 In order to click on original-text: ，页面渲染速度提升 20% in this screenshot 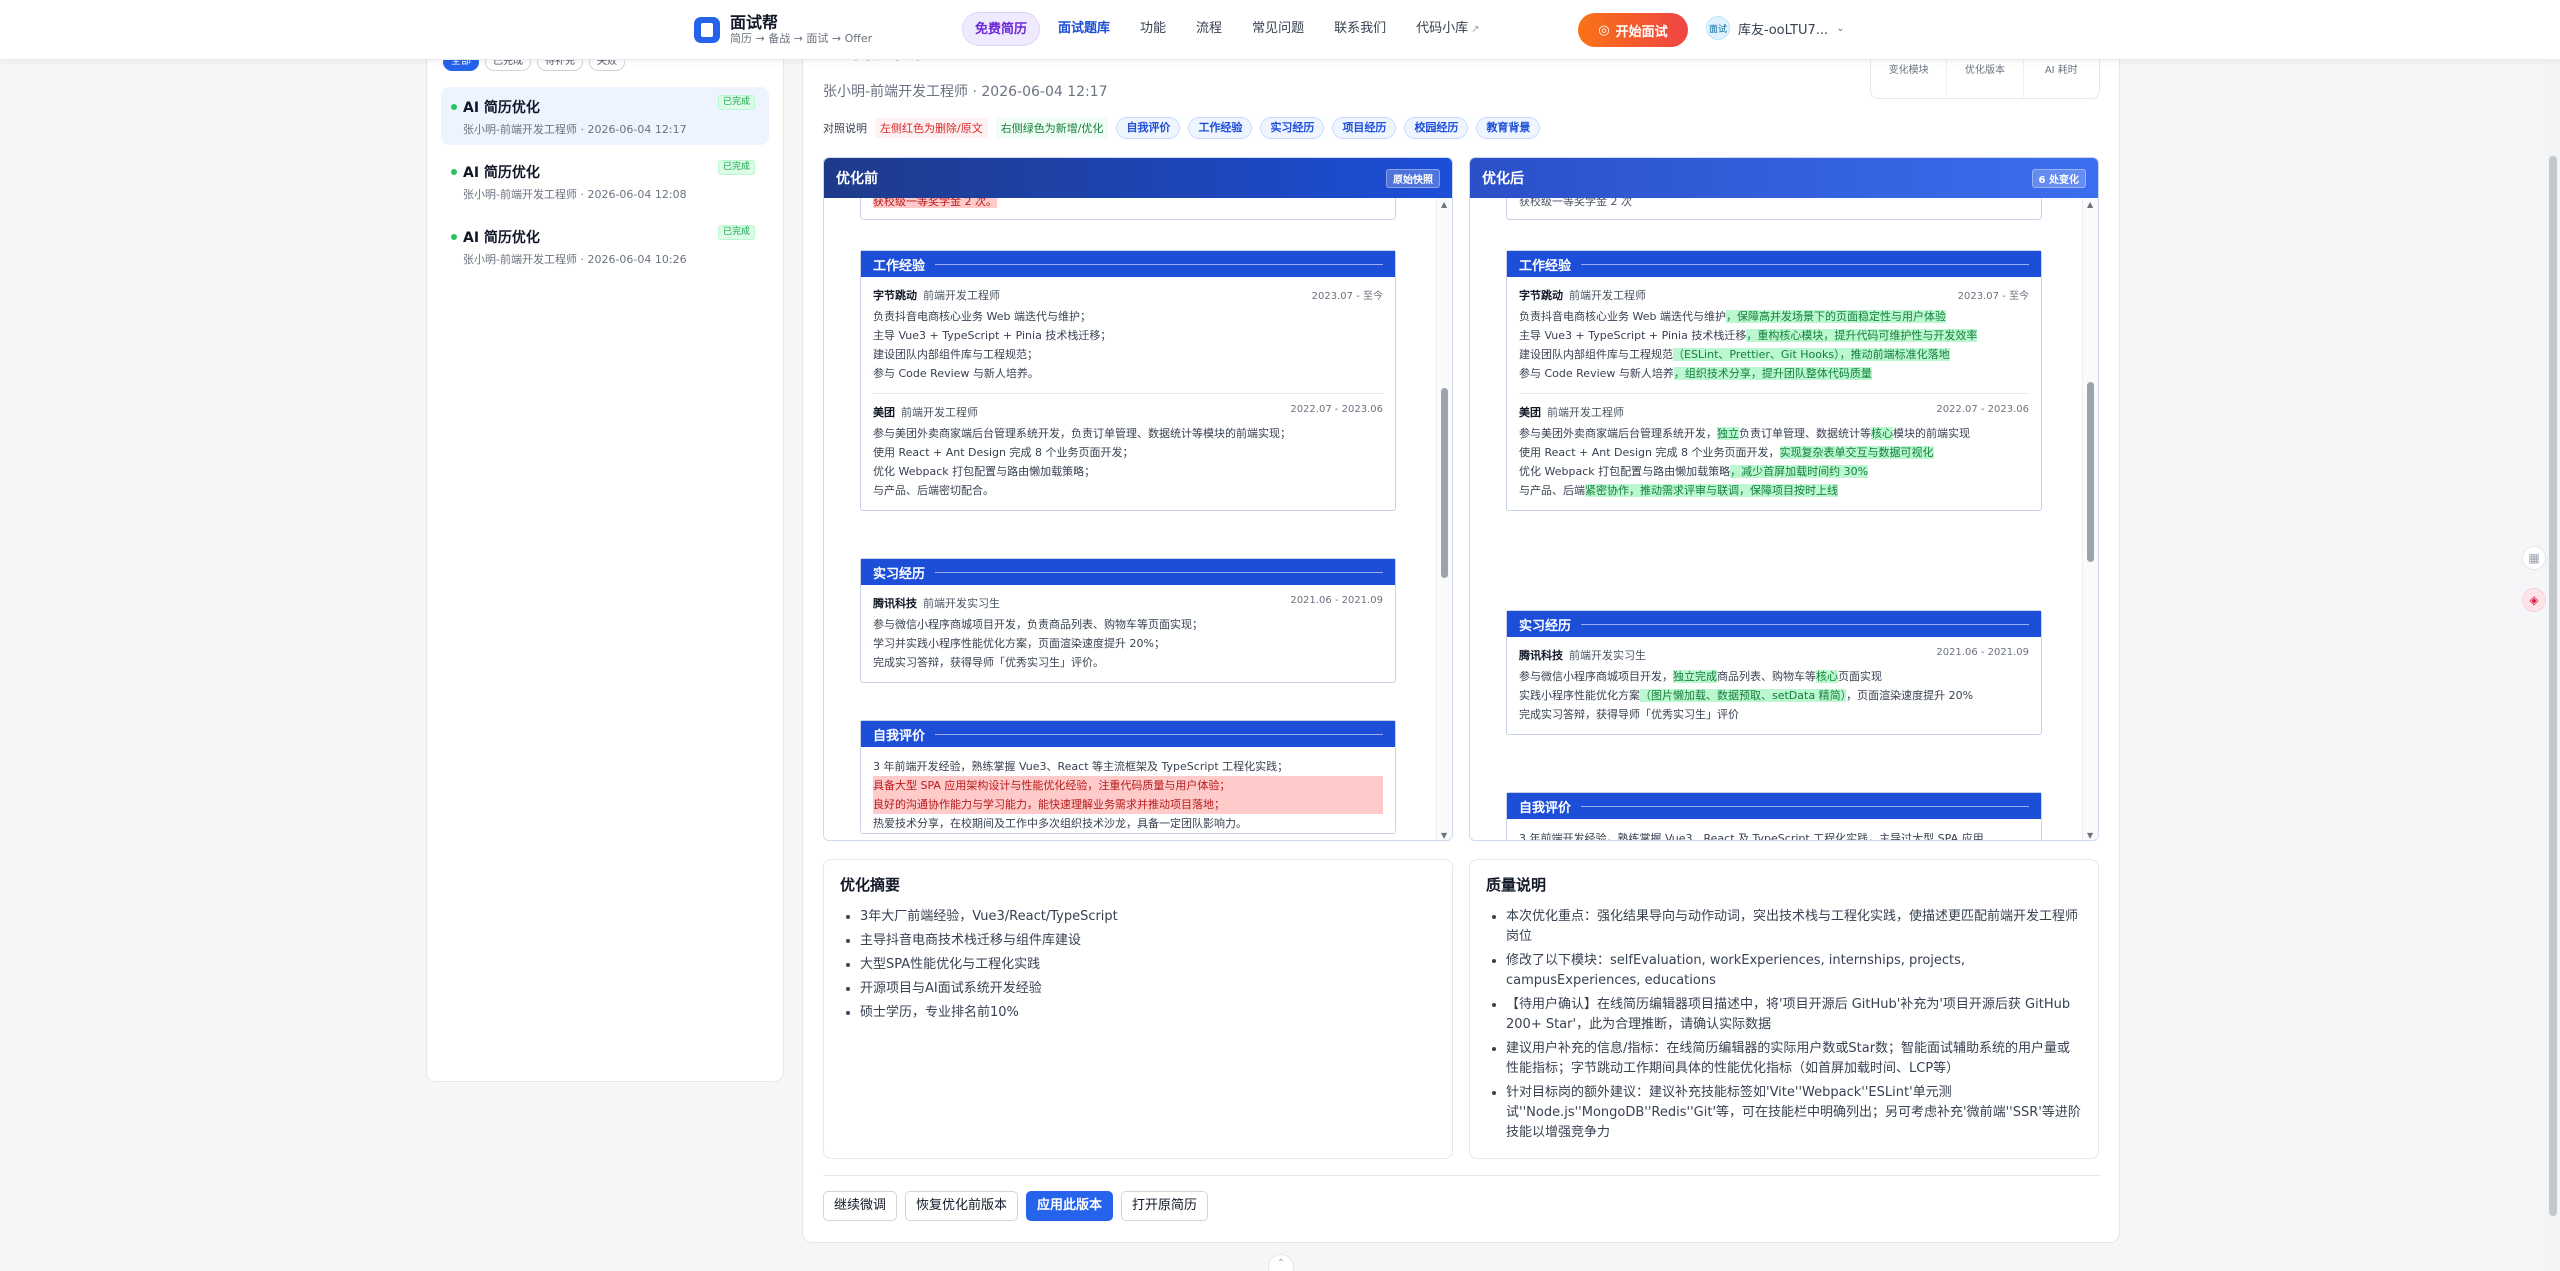, I will do `click(1910, 695)`.